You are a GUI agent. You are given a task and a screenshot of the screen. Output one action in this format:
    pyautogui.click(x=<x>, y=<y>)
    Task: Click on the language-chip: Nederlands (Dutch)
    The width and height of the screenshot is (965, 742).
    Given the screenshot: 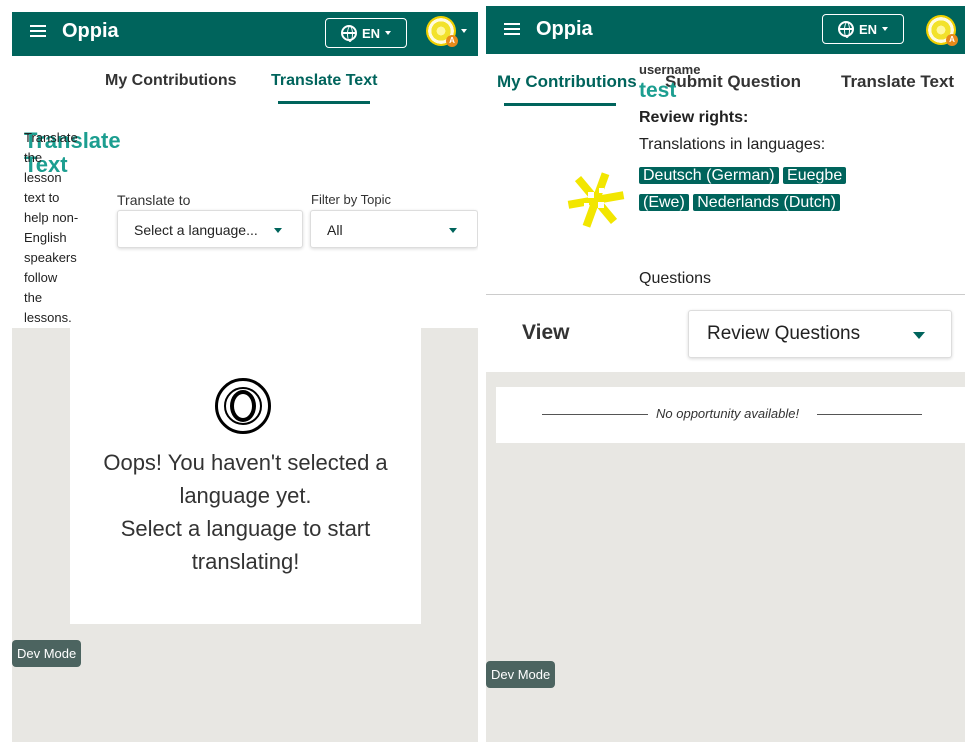 What is the action you would take?
    pyautogui.click(x=766, y=202)
    